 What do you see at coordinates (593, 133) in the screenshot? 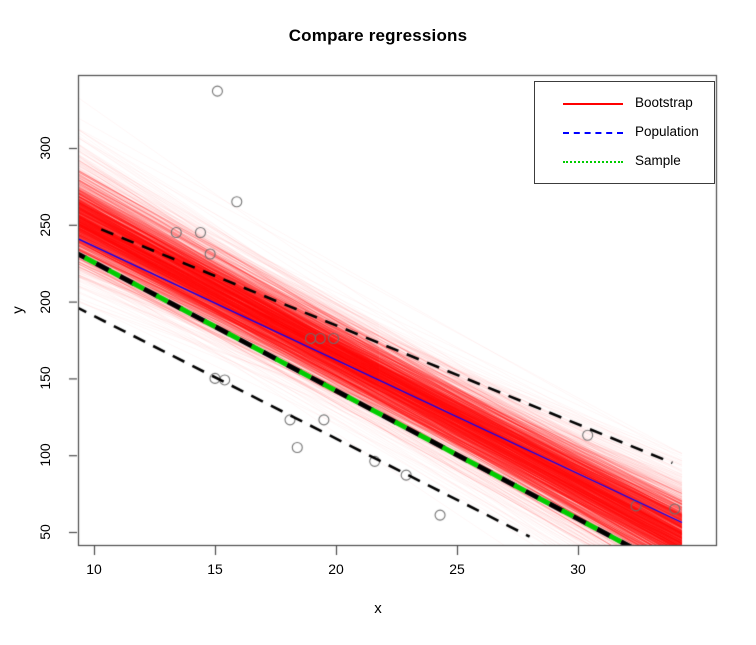
I see `legend-key-dashed-icon` at bounding box center [593, 133].